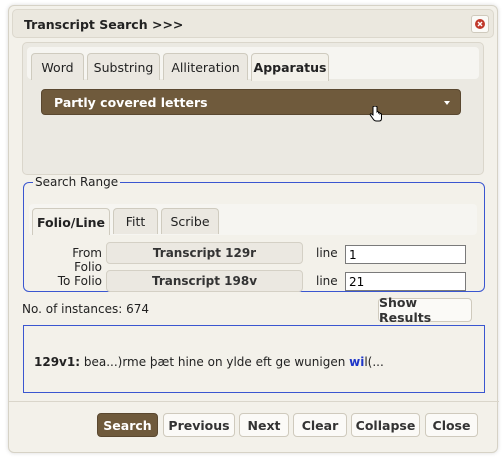  Describe the element at coordinates (77, 182) in the screenshot. I see `search-range-legend: Search Range` at that location.